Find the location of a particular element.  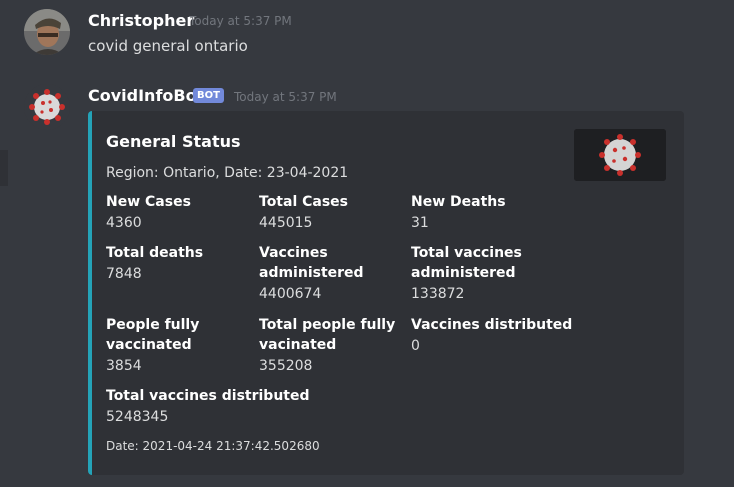

embed-field: New Cases 4360 is located at coordinates (180, 213).